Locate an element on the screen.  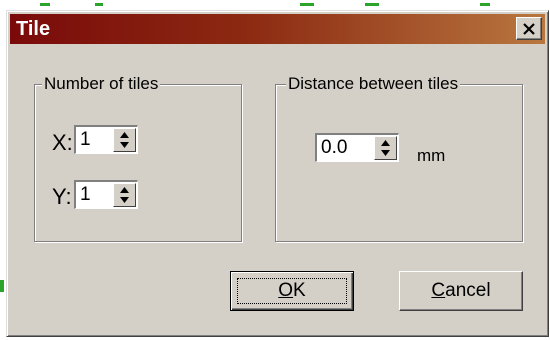
ok-button: OK is located at coordinates (292, 291).